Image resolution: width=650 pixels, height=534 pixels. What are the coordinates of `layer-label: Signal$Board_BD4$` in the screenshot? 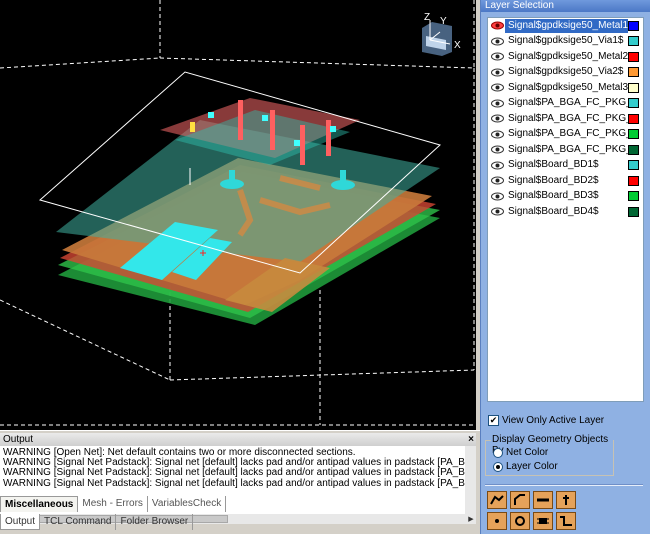 It's located at (553, 211).